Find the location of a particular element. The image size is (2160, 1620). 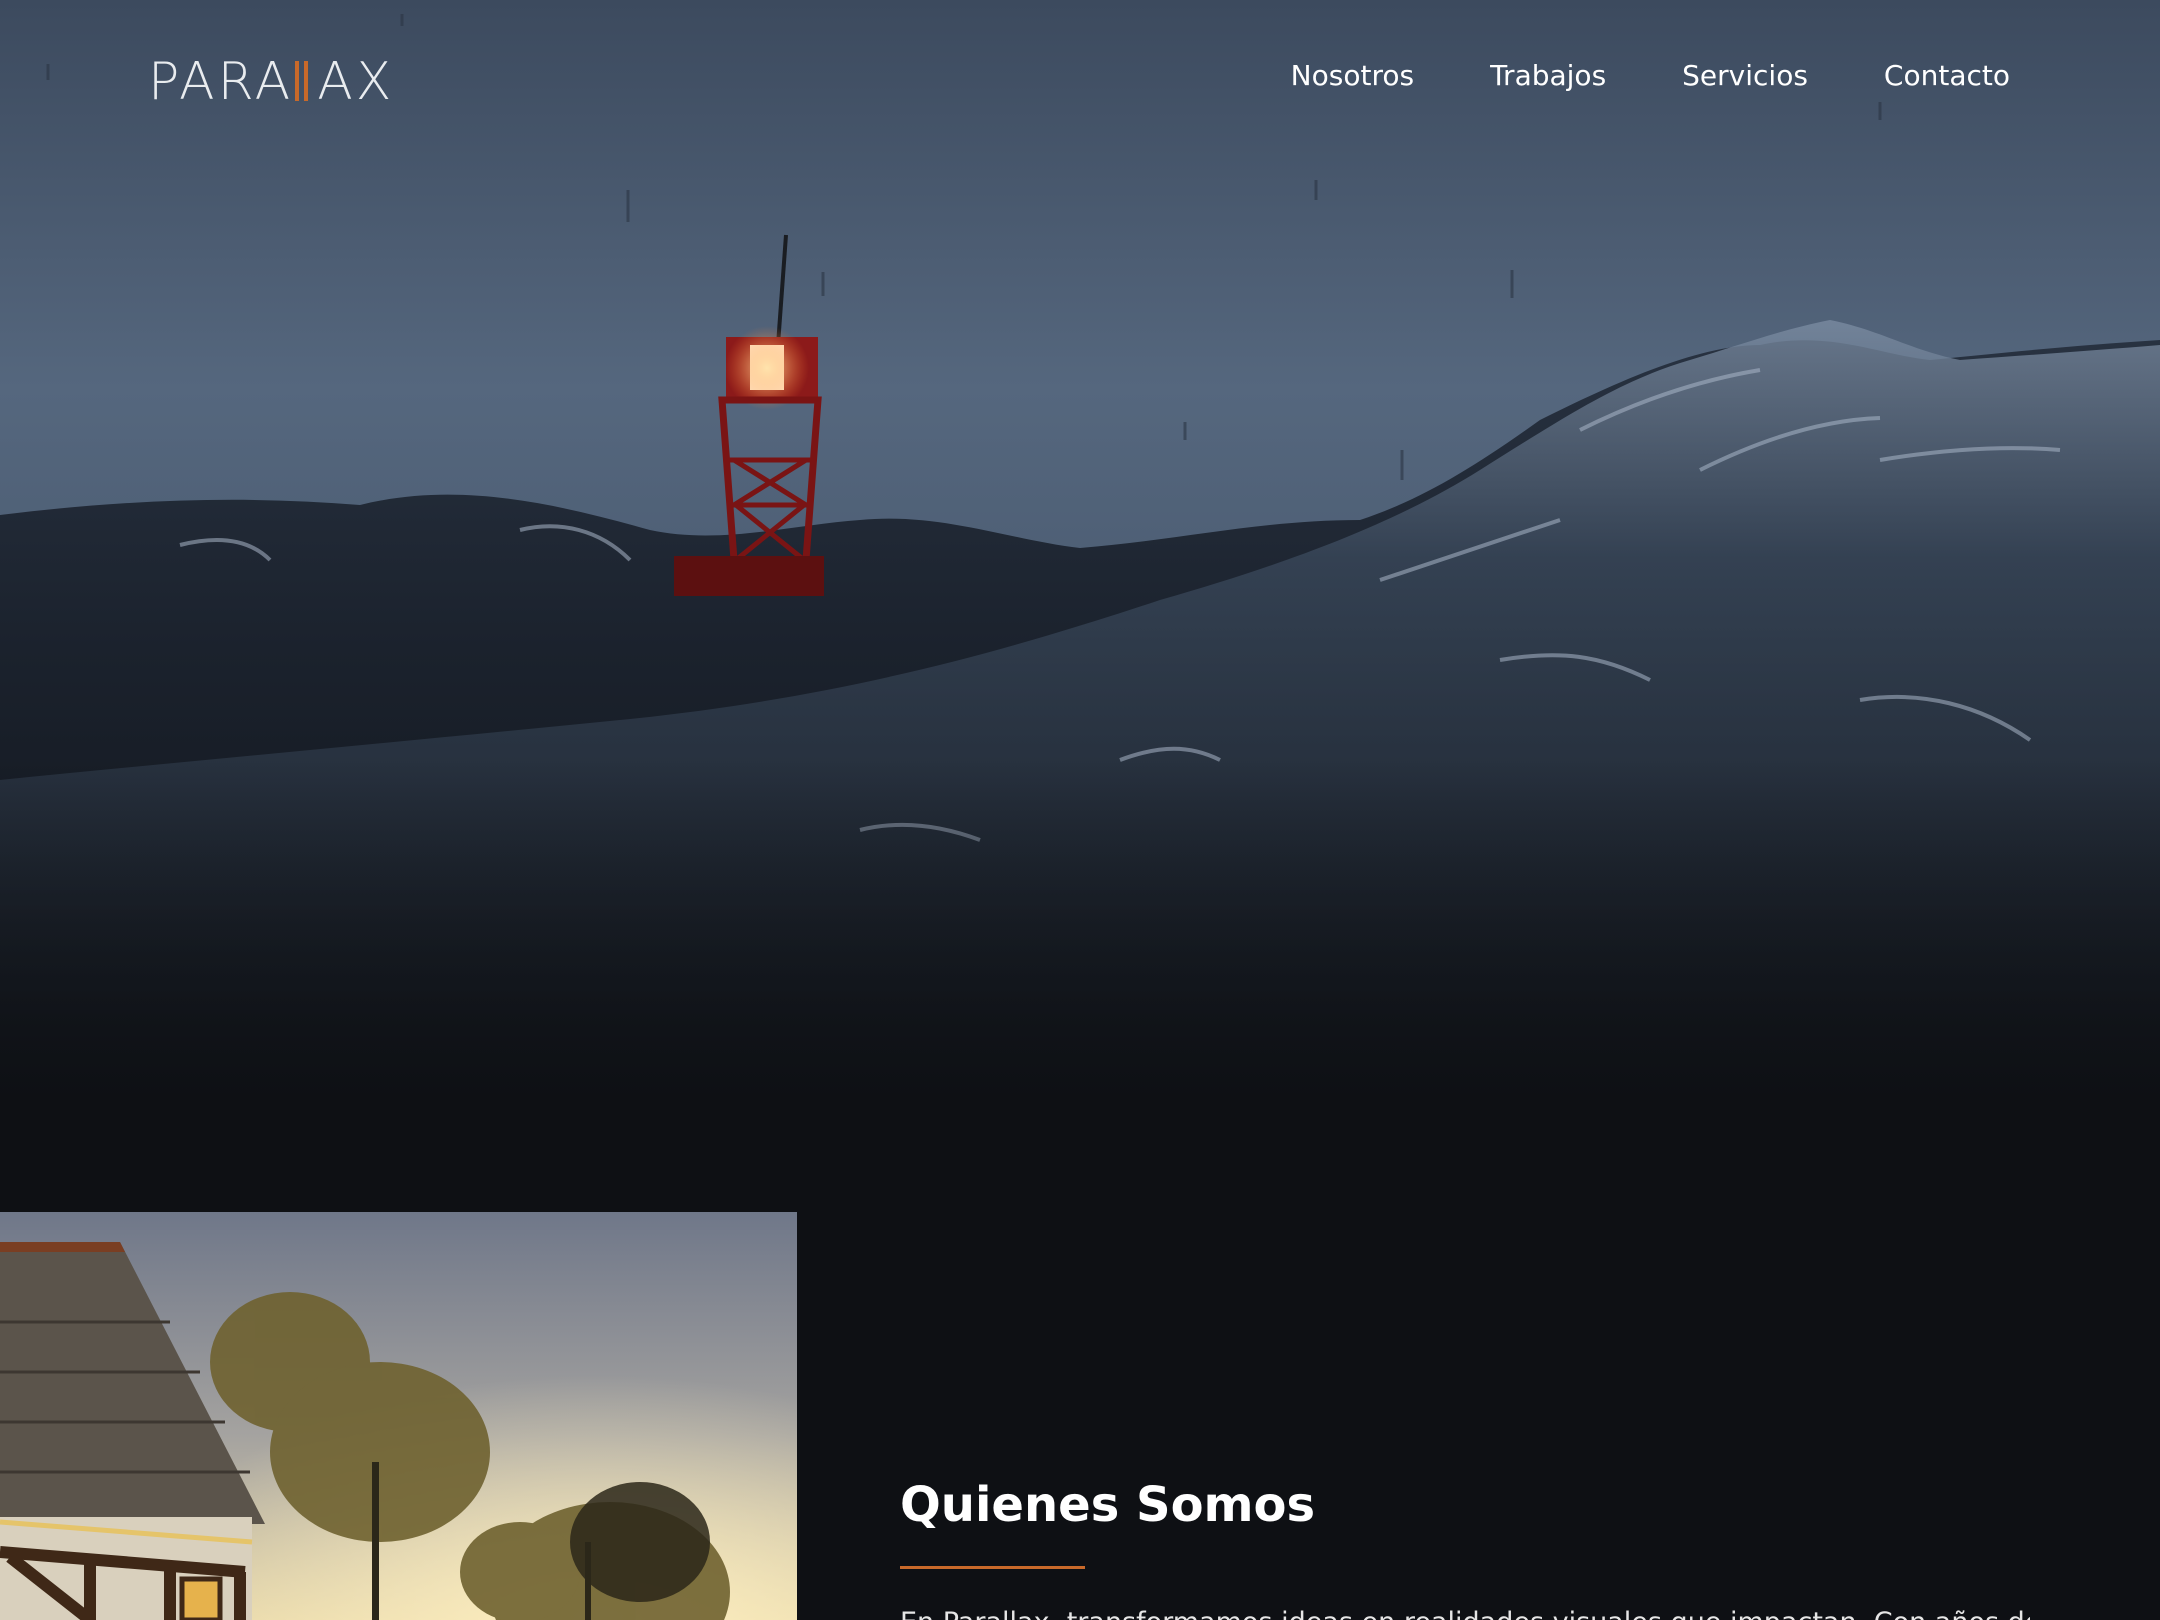

logo-text-start: PARA is located at coordinates (221, 82).